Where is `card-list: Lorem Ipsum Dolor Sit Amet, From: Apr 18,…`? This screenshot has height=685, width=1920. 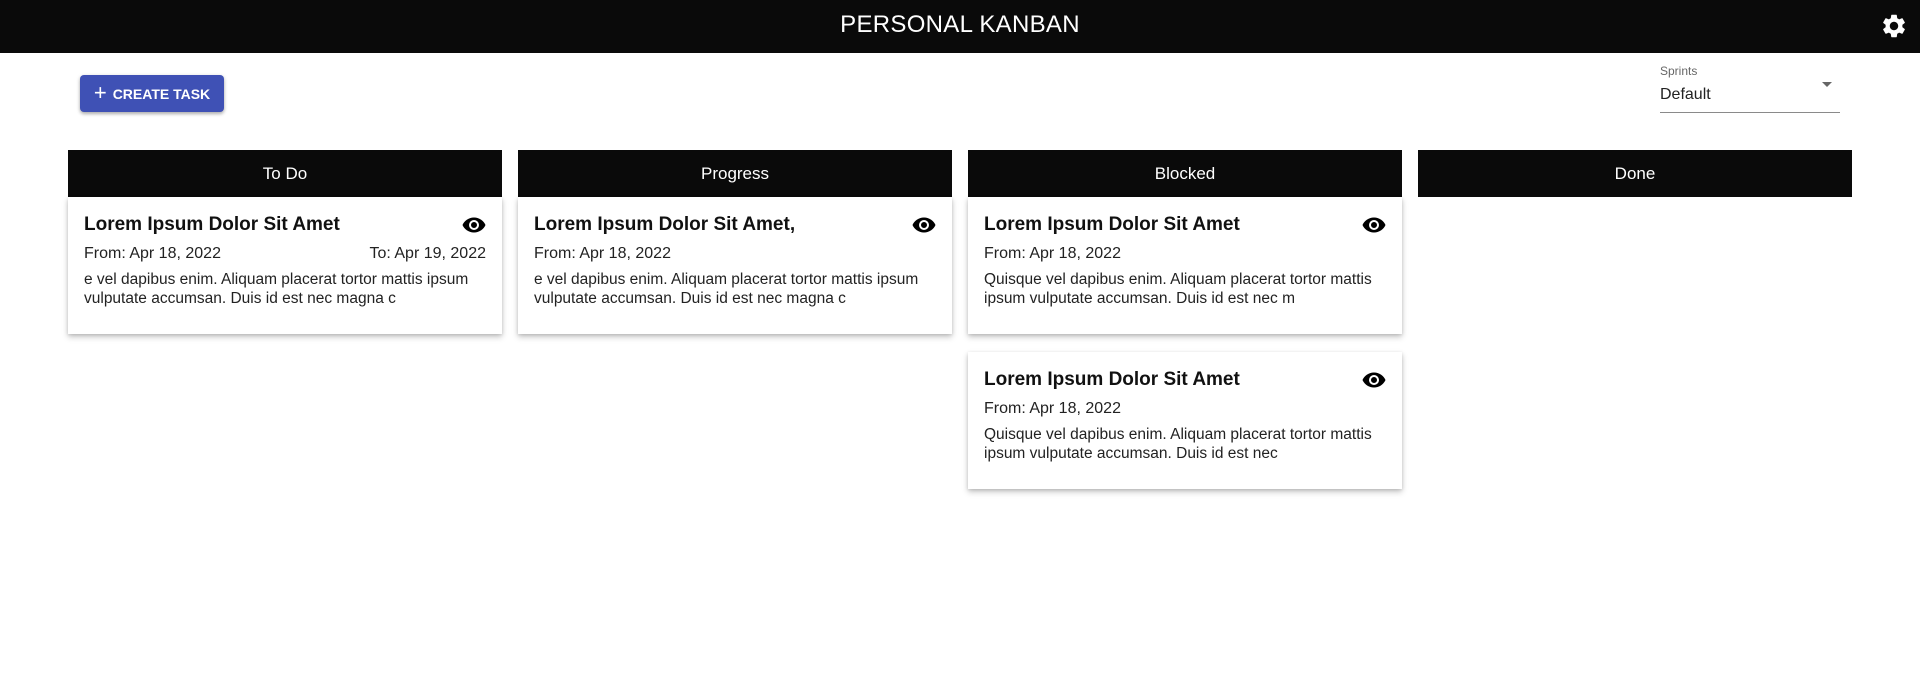
card-list: Lorem Ipsum Dolor Sit Amet, From: Apr 18,… is located at coordinates (735, 265).